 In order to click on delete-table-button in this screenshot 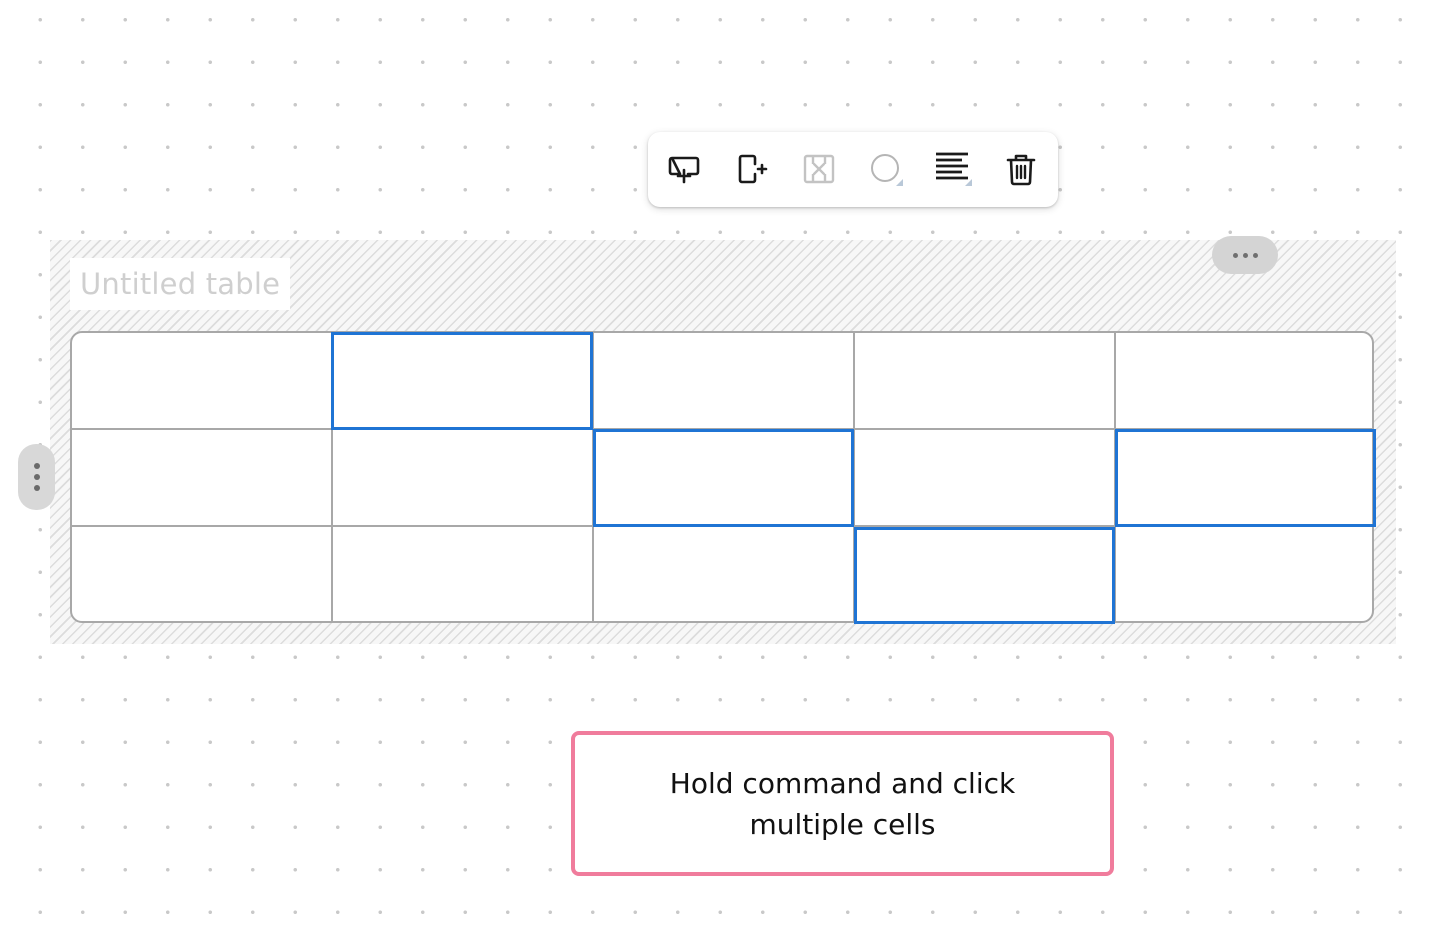, I will do `click(1021, 169)`.